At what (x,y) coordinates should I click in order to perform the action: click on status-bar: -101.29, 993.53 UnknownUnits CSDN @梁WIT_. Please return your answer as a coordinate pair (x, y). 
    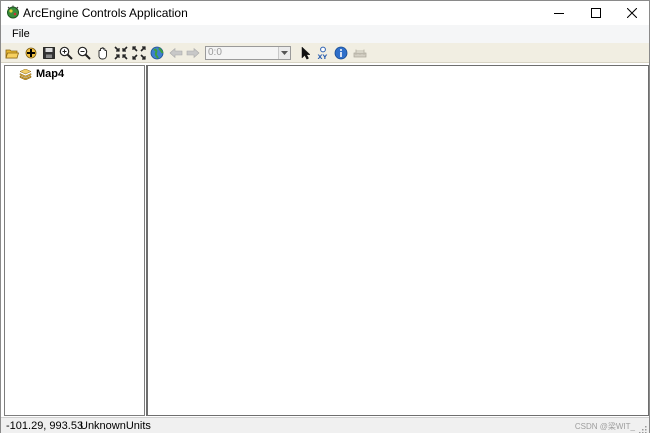
    Looking at the image, I should click on (325, 425).